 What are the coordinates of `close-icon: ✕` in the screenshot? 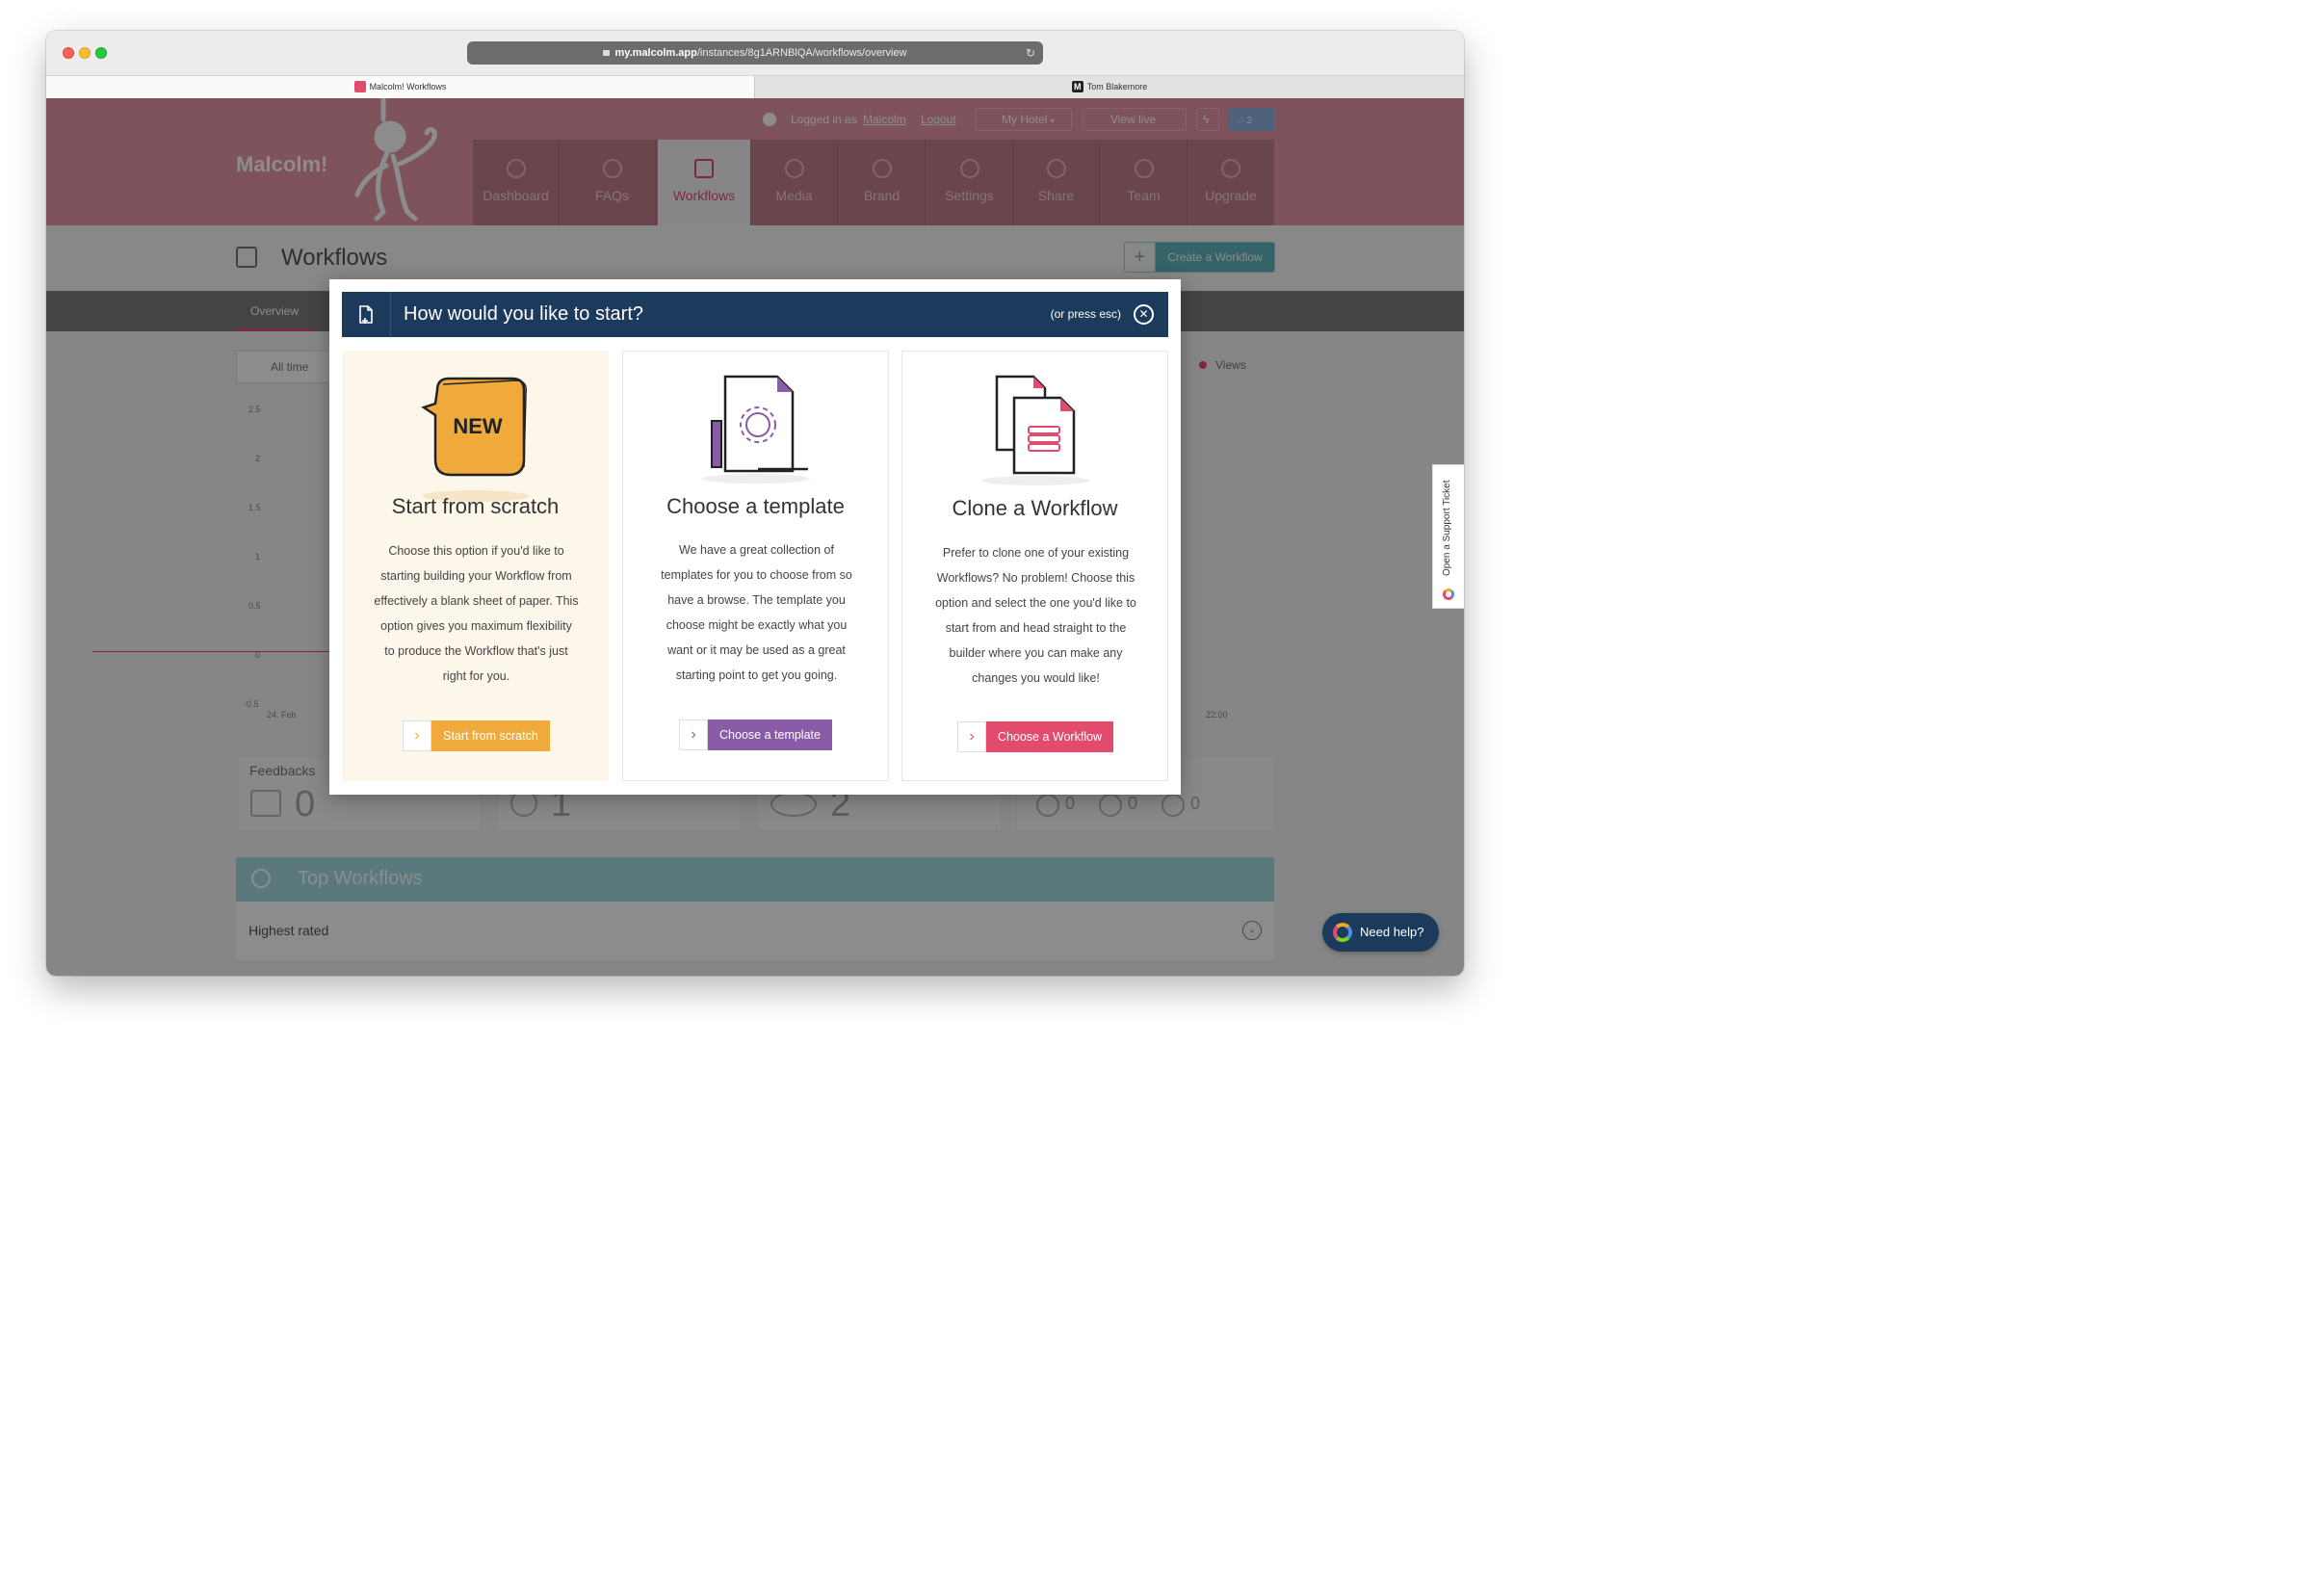 It's located at (1144, 314).